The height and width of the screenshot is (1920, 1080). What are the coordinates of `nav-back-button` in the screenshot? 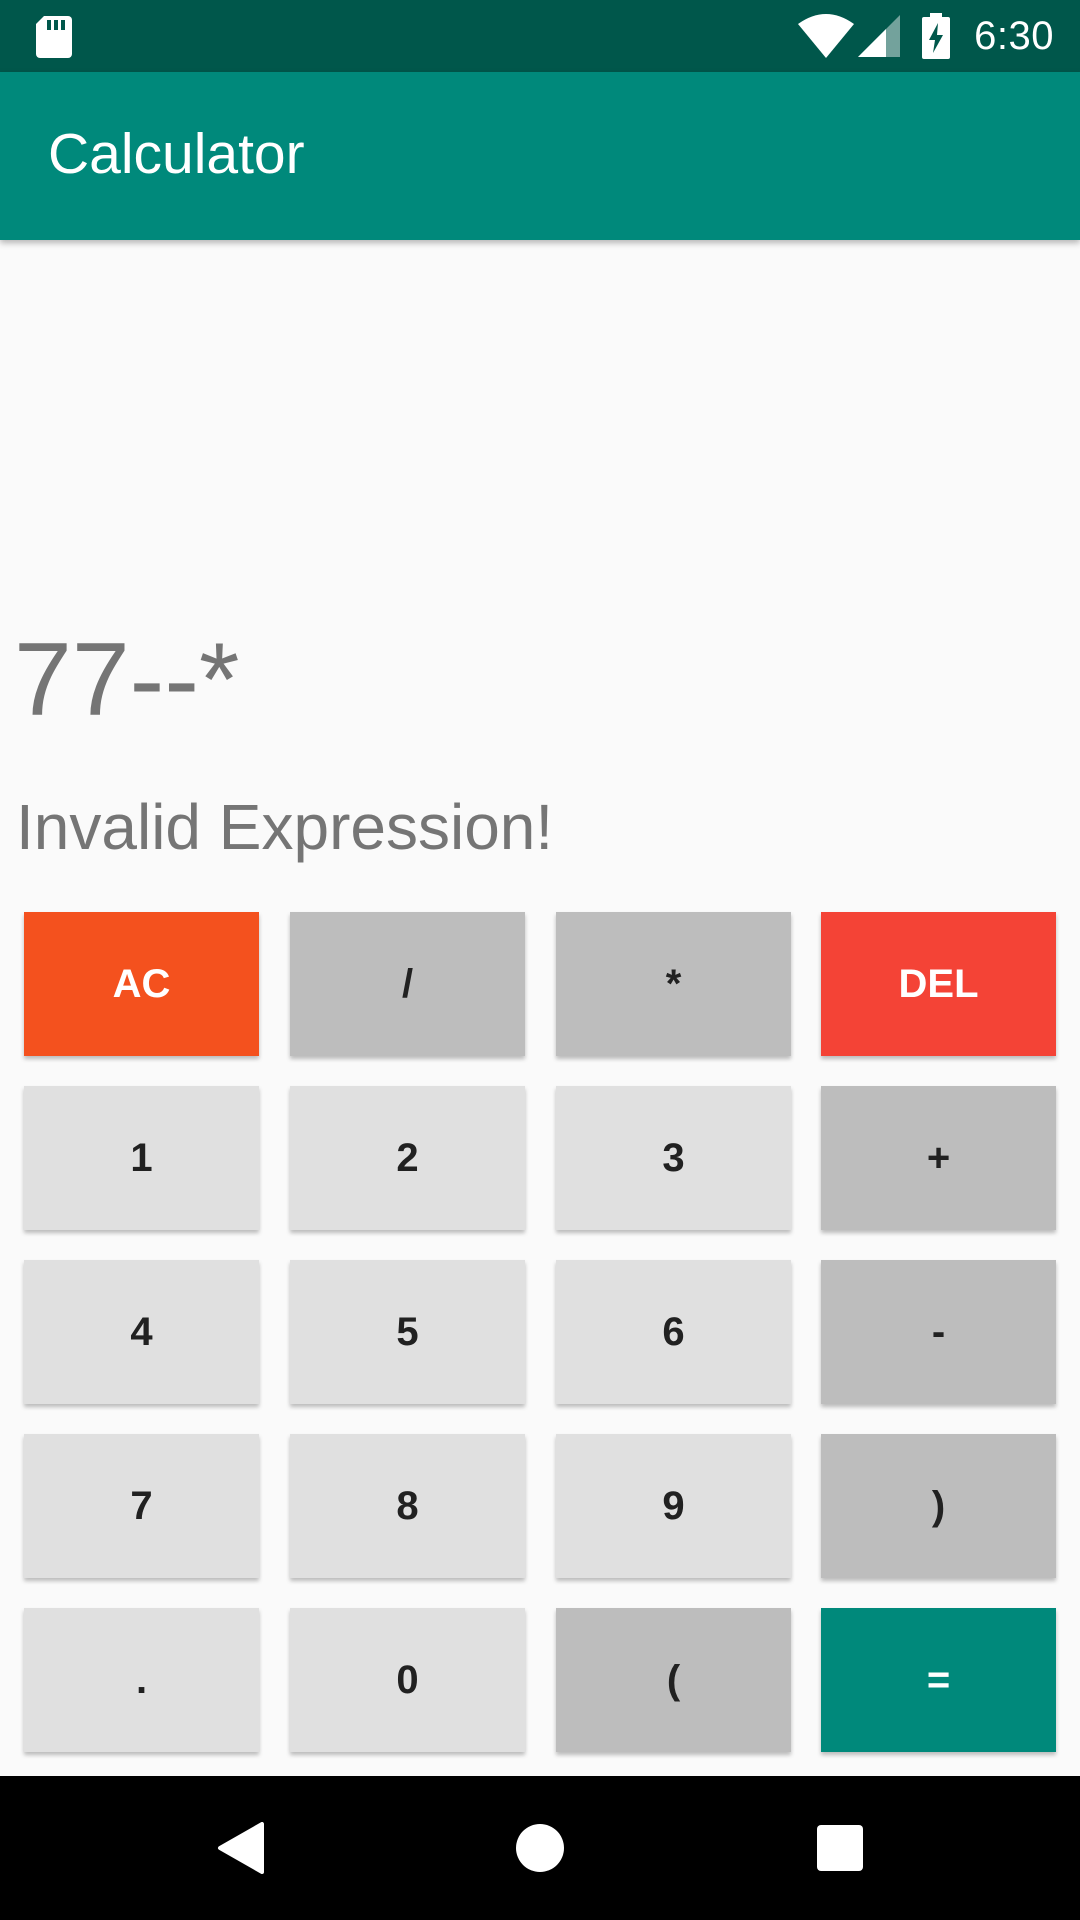 It's located at (240, 1848).